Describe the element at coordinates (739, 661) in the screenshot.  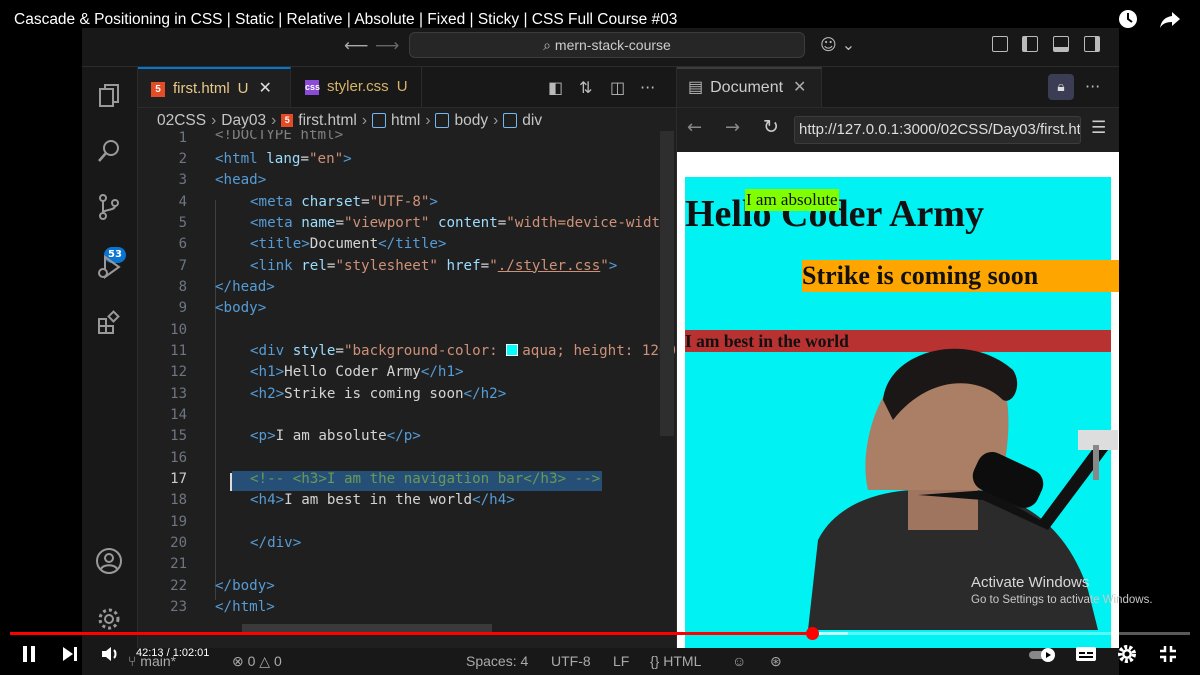
I see `copilot-icon: ☺` at that location.